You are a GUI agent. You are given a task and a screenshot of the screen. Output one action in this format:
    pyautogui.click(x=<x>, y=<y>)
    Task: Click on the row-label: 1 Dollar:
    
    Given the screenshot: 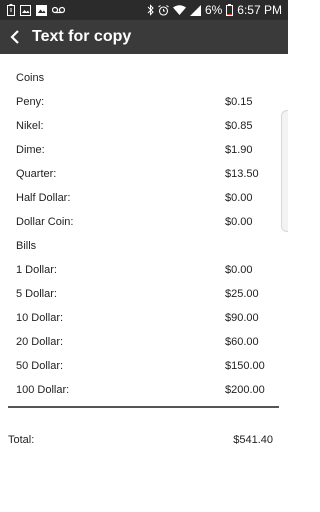 What is the action you would take?
    pyautogui.click(x=36, y=270)
    